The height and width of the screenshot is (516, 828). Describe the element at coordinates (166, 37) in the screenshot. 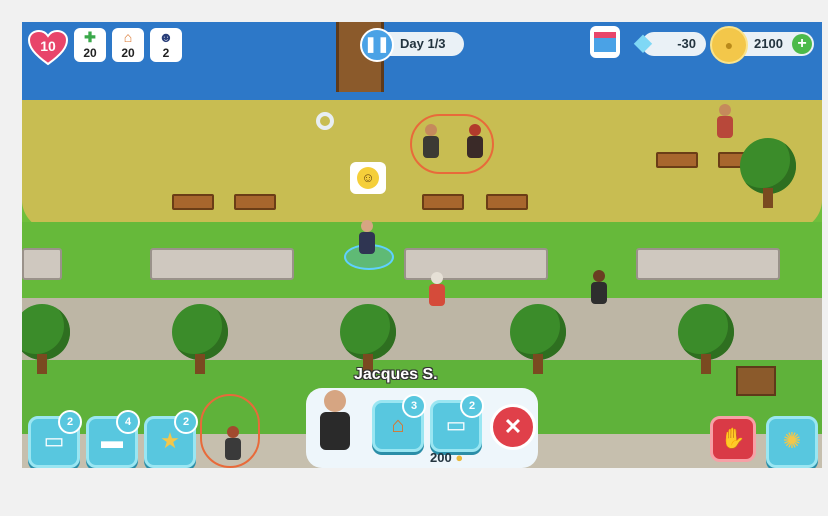

I see `police-icon: ☻` at that location.